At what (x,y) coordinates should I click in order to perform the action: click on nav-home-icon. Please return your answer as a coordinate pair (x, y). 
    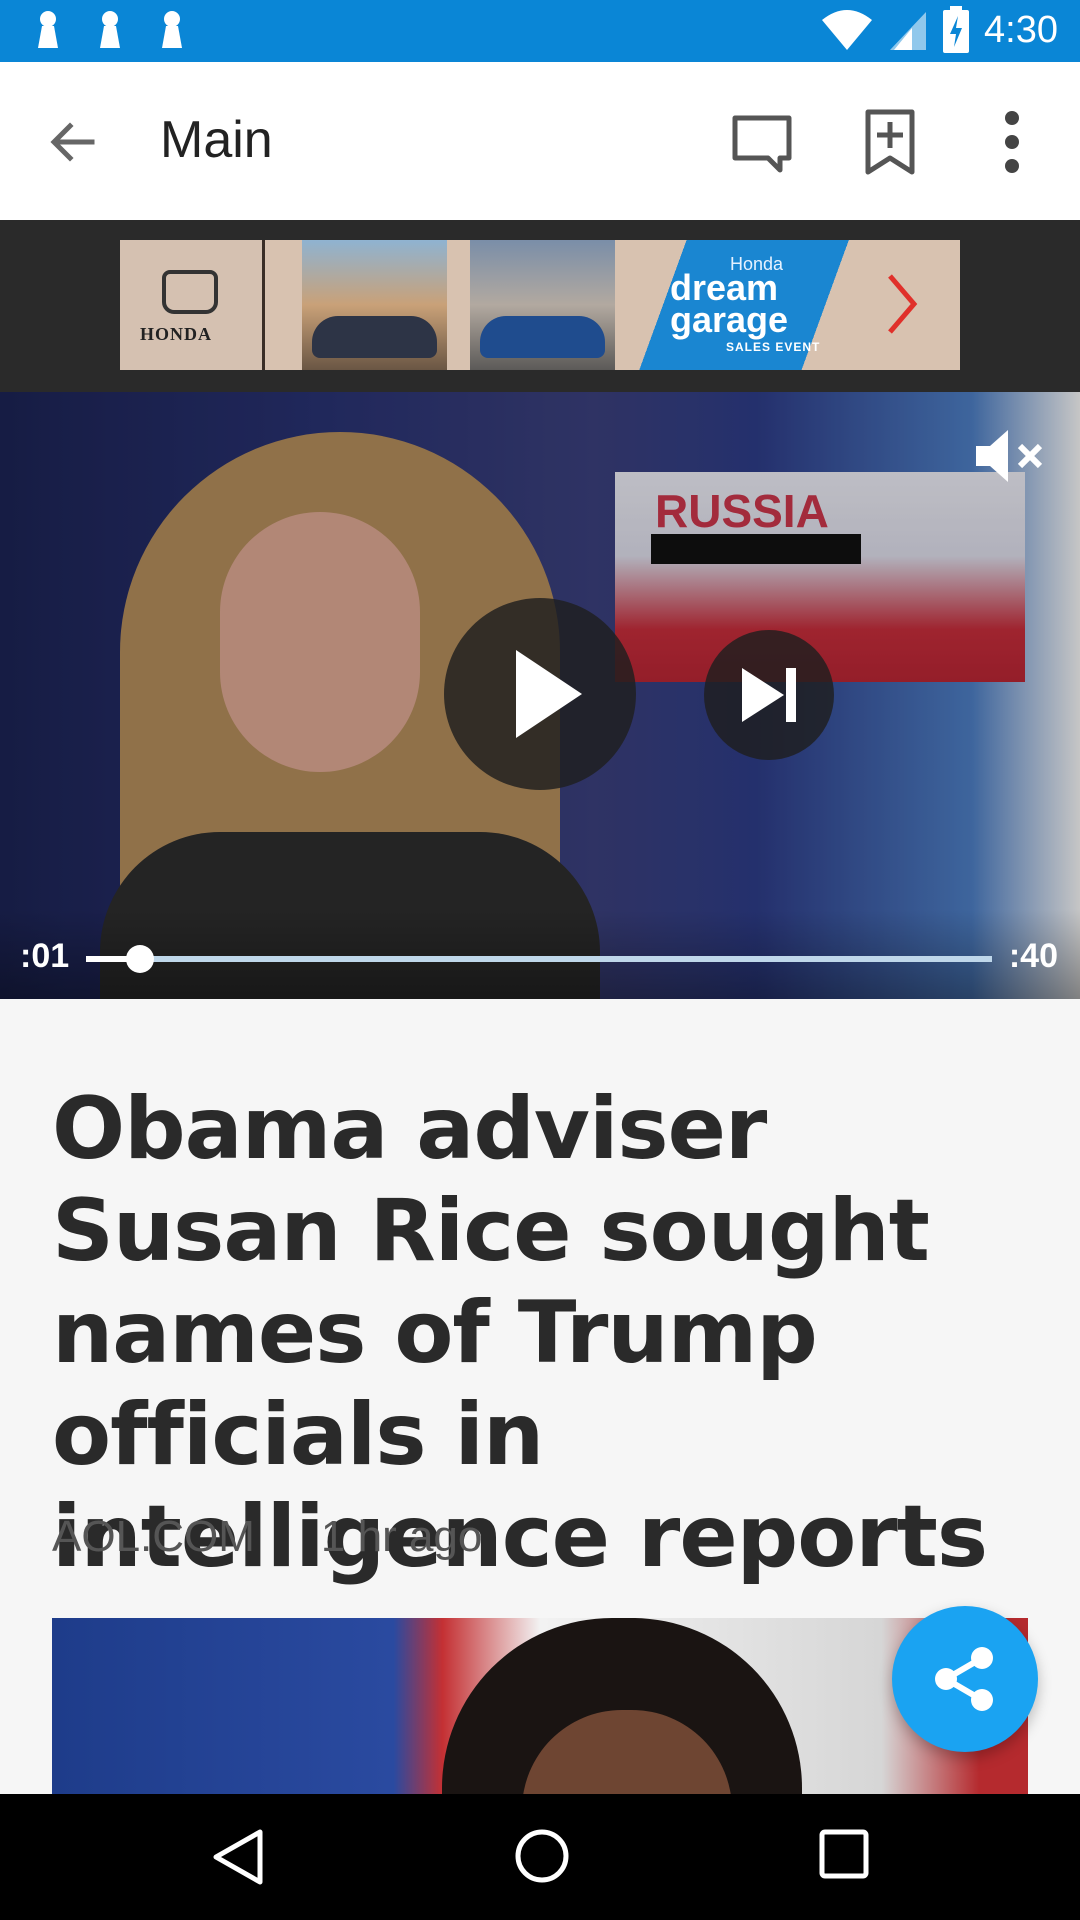
    Looking at the image, I should click on (542, 1856).